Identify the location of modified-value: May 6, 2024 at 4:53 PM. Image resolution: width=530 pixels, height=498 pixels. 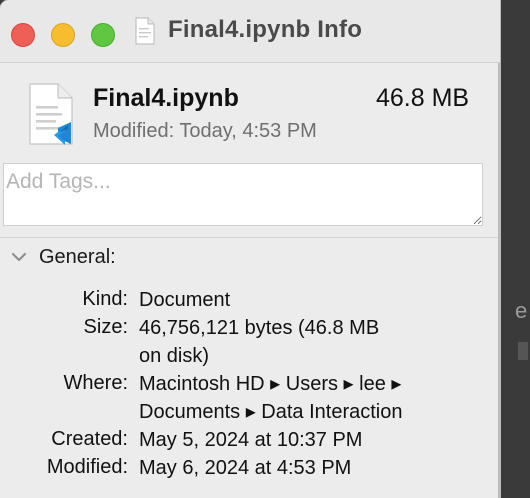
(304, 468).